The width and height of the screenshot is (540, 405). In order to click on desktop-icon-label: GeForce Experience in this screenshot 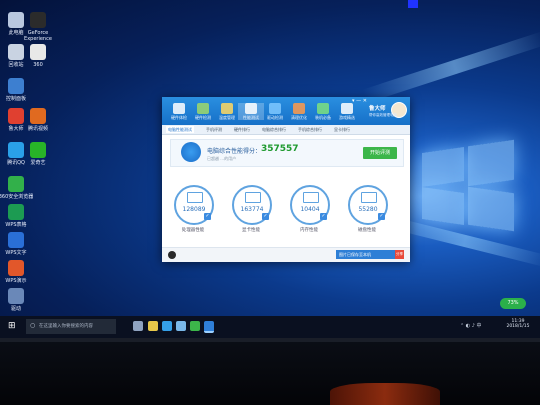, I will do `click(38, 36)`.